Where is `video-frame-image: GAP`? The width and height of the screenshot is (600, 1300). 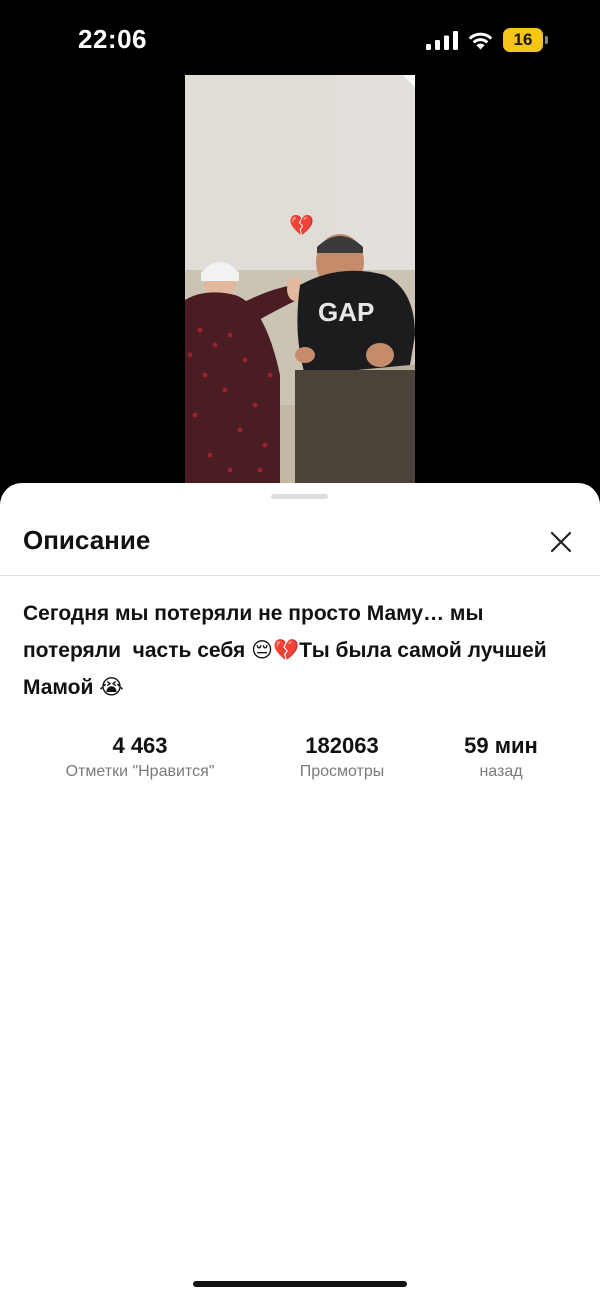
video-frame-image: GAP is located at coordinates (300, 280).